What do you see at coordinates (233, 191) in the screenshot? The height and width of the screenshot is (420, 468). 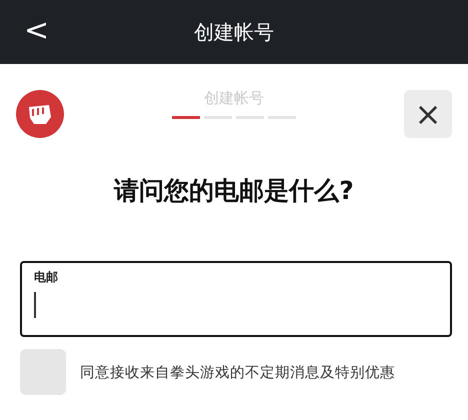 I see `question-heading: 请问您的电邮是什么?` at bounding box center [233, 191].